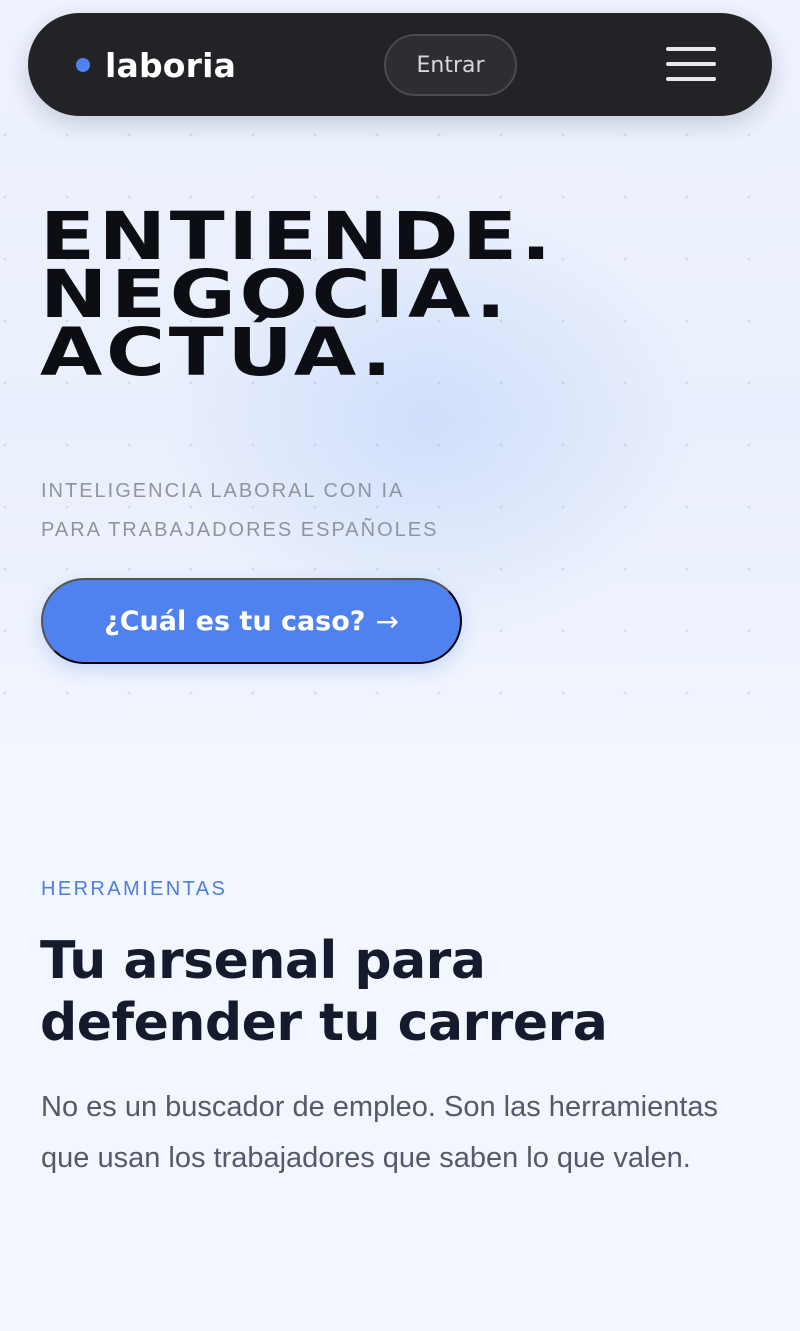  I want to click on tagline-line: PARA TRABAJADORES ESPAÑOLES, so click(240, 530).